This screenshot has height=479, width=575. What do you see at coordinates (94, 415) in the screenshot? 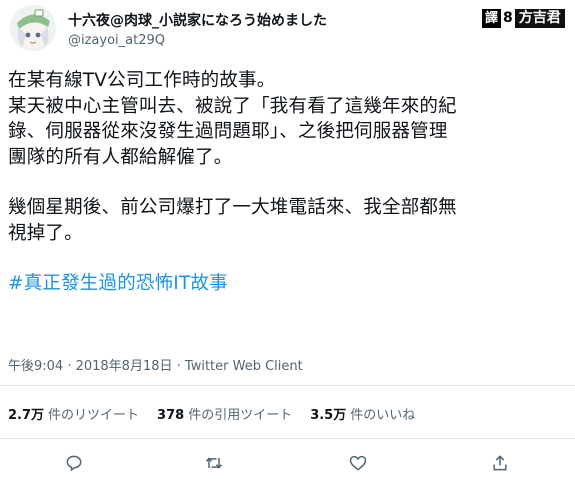
I see `retweets-label: 件のリツイート` at bounding box center [94, 415].